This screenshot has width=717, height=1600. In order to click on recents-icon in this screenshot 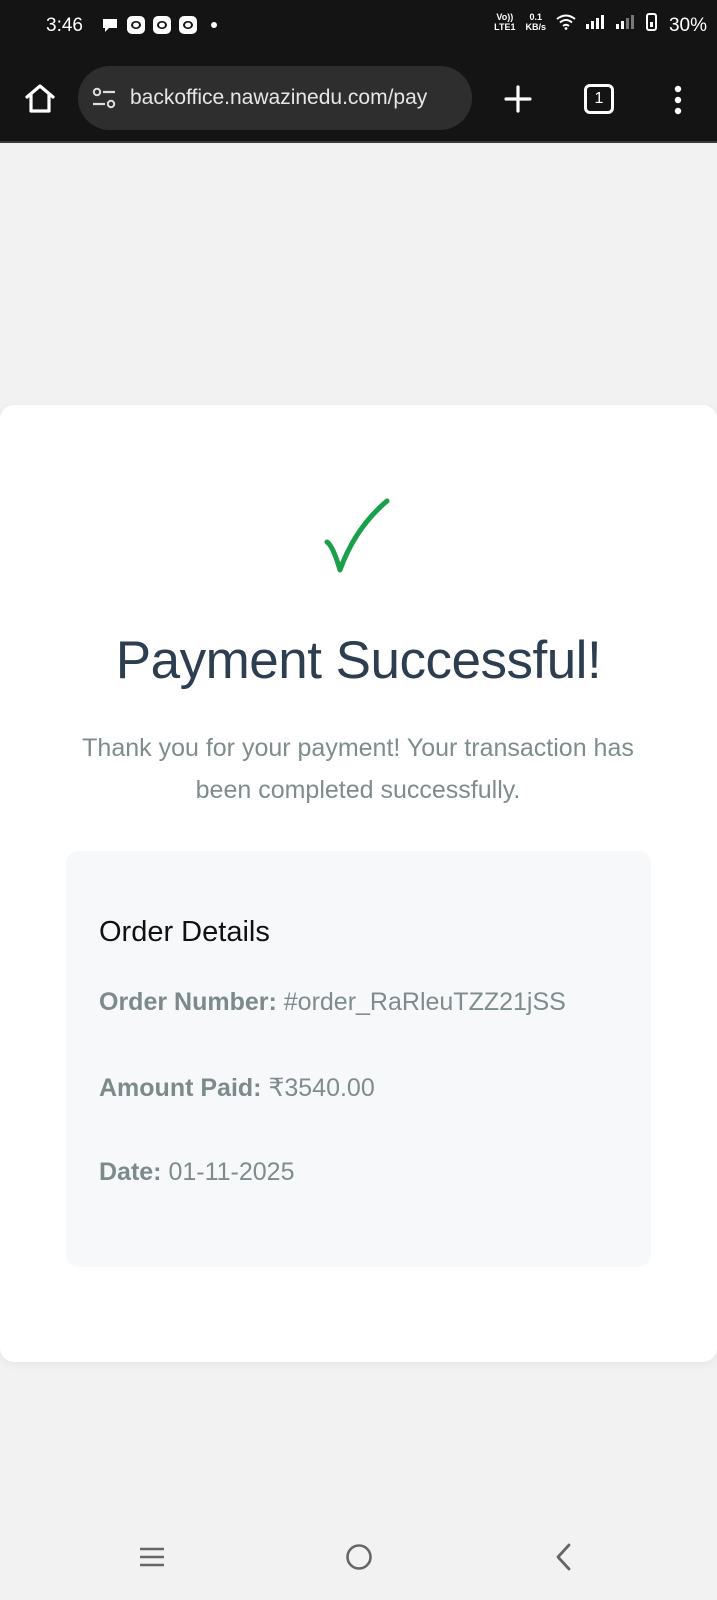, I will do `click(152, 1557)`.